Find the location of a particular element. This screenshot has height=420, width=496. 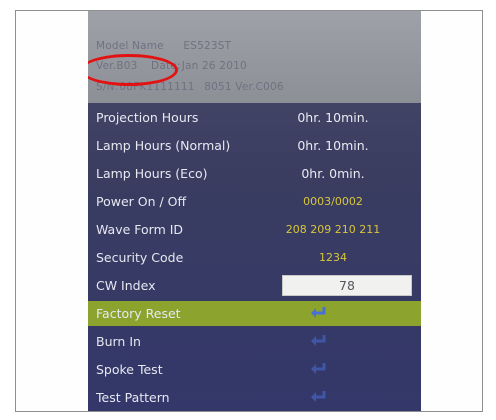

wave-form-id-label: Wave Form ID is located at coordinates (140, 229).